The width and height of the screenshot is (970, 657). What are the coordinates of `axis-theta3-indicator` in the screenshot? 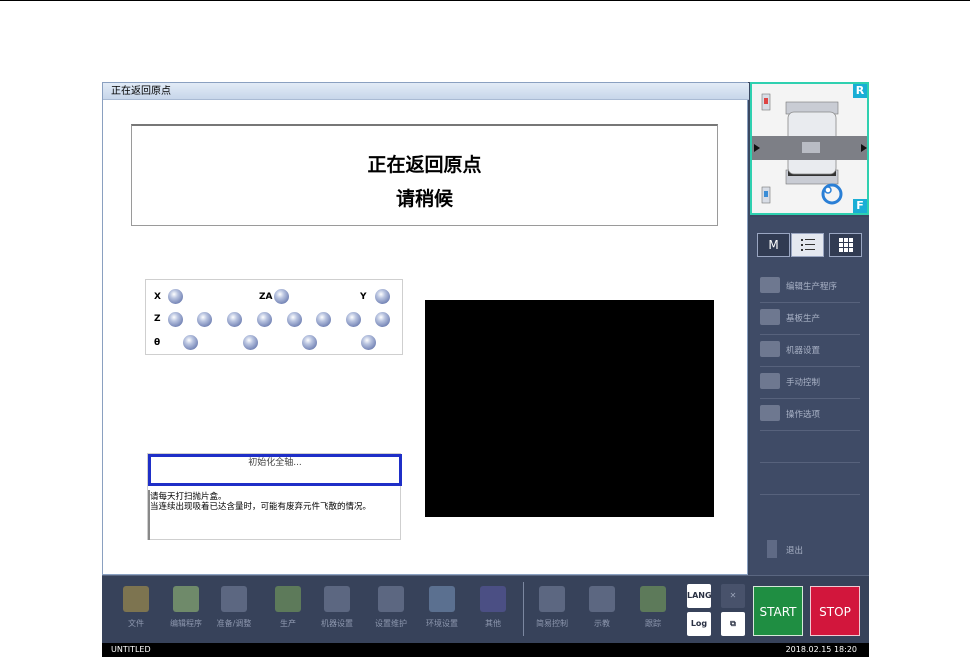 It's located at (309, 342).